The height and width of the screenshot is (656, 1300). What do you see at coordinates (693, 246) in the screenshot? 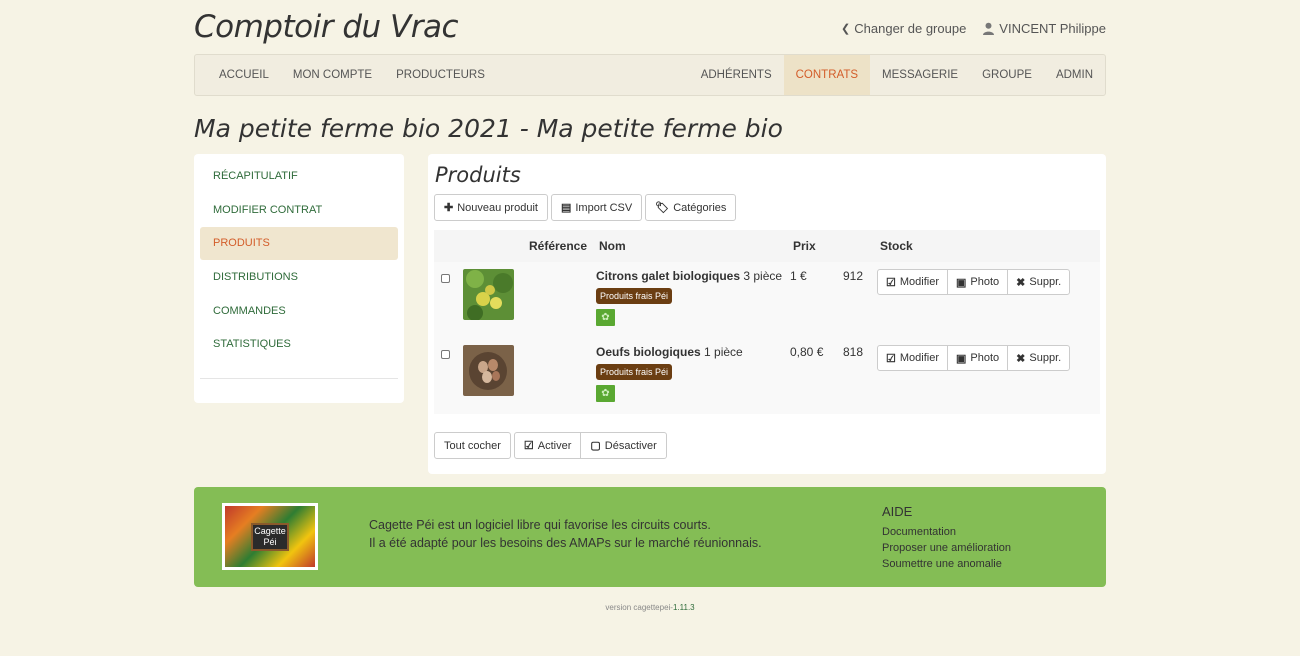
I see `col-name: Nom` at bounding box center [693, 246].